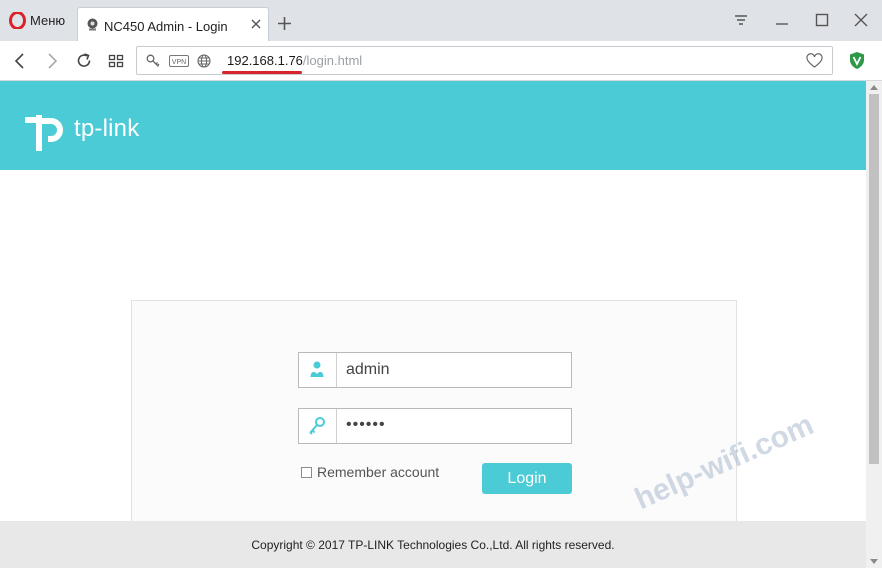 This screenshot has width=882, height=568. What do you see at coordinates (265, 60) in the screenshot?
I see `url-host: 192.168.1.76` at bounding box center [265, 60].